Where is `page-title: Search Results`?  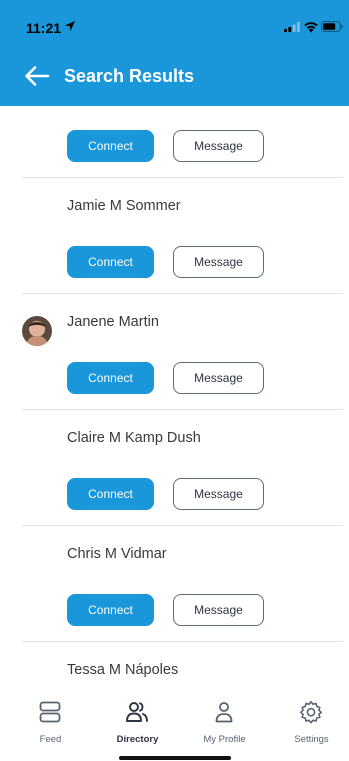
page-title: Search Results is located at coordinates (129, 76).